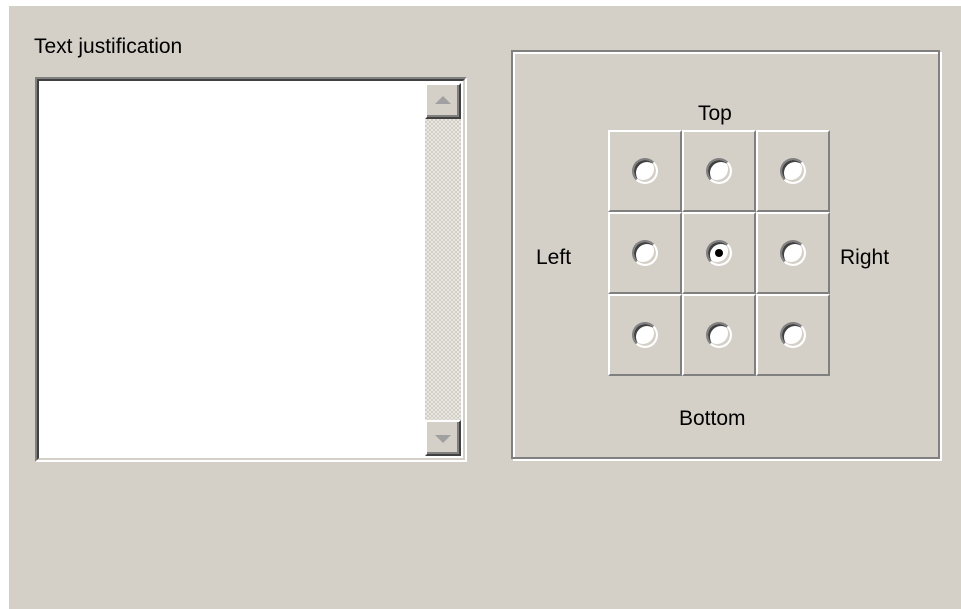 Image resolution: width=961 pixels, height=609 pixels. Describe the element at coordinates (865, 257) in the screenshot. I see `right-label: Right` at that location.